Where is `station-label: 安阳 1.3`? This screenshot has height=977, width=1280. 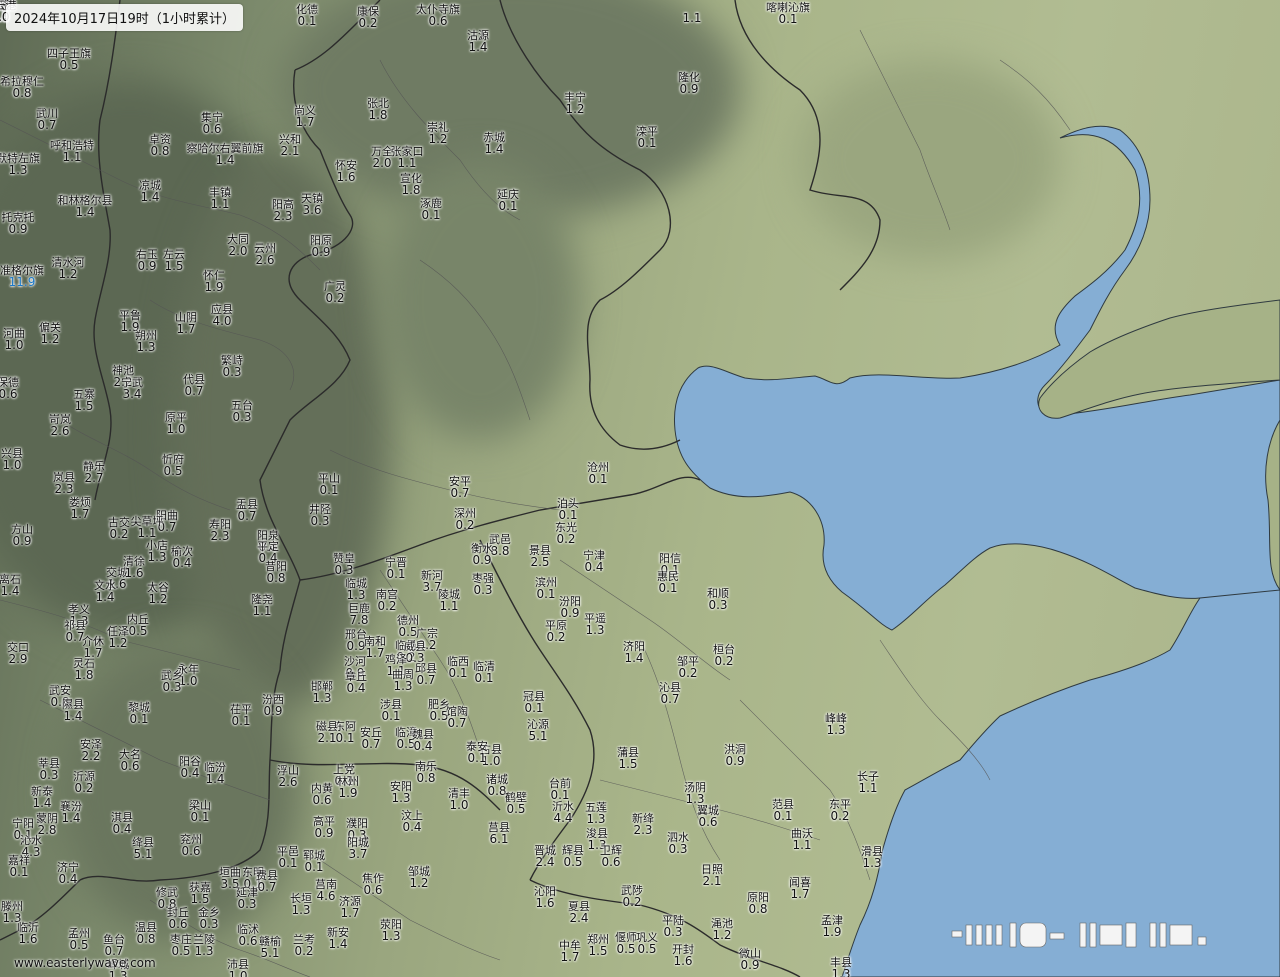 station-label: 安阳 1.3 is located at coordinates (401, 793).